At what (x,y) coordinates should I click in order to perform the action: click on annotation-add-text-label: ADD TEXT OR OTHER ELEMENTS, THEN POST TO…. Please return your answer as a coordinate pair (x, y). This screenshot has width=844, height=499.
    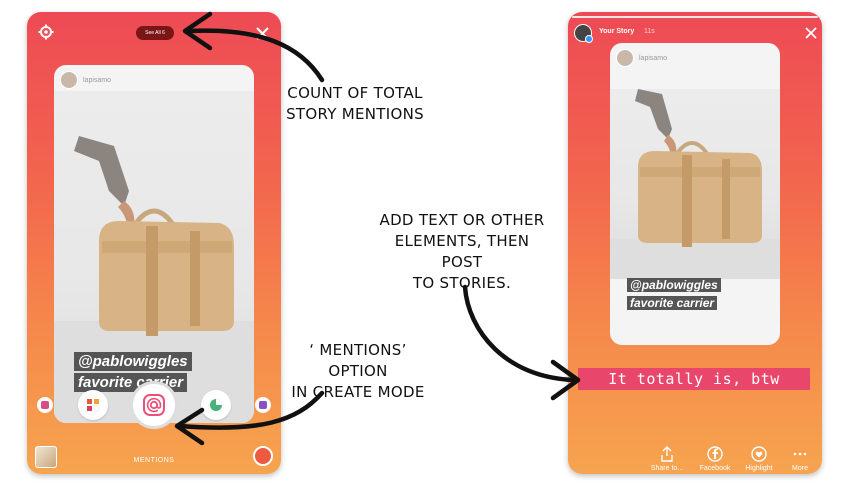
    Looking at the image, I should click on (462, 251).